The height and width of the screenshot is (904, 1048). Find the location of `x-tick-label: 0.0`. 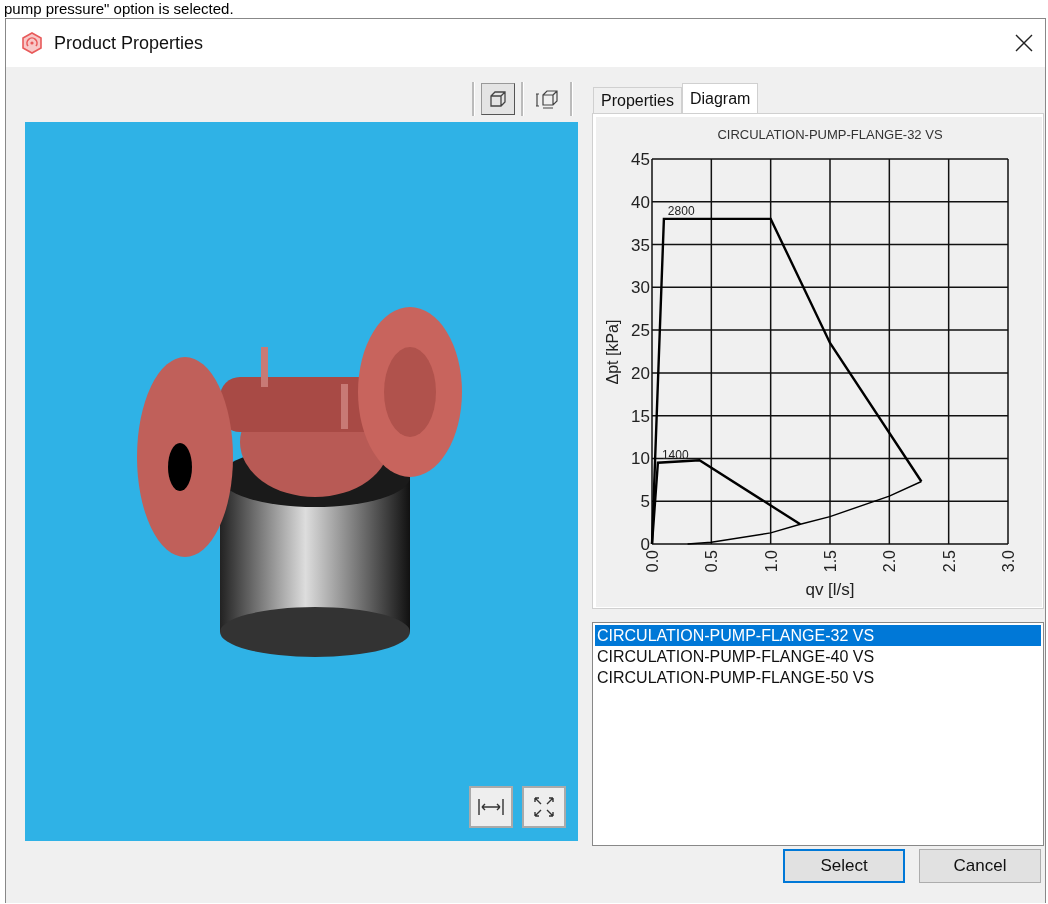

x-tick-label: 0.0 is located at coordinates (652, 561).